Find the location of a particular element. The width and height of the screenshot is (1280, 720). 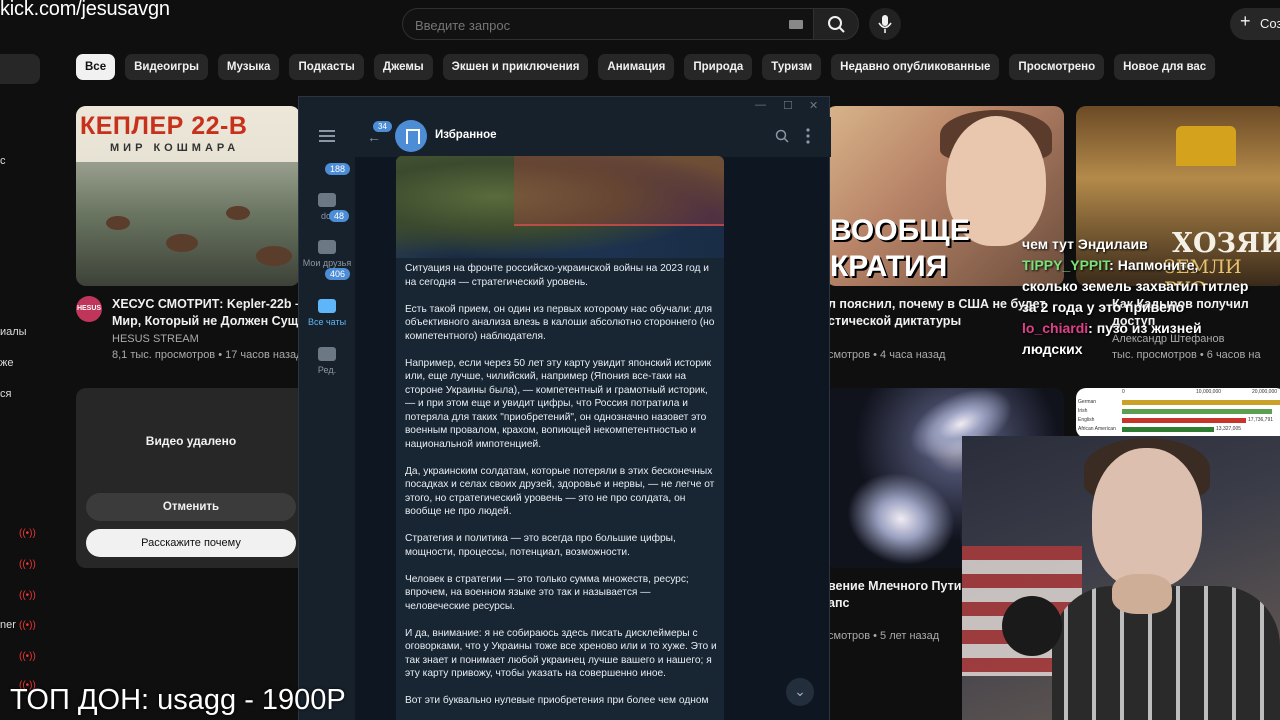

folder-all-chats: Все чаты is located at coordinates (327, 313).